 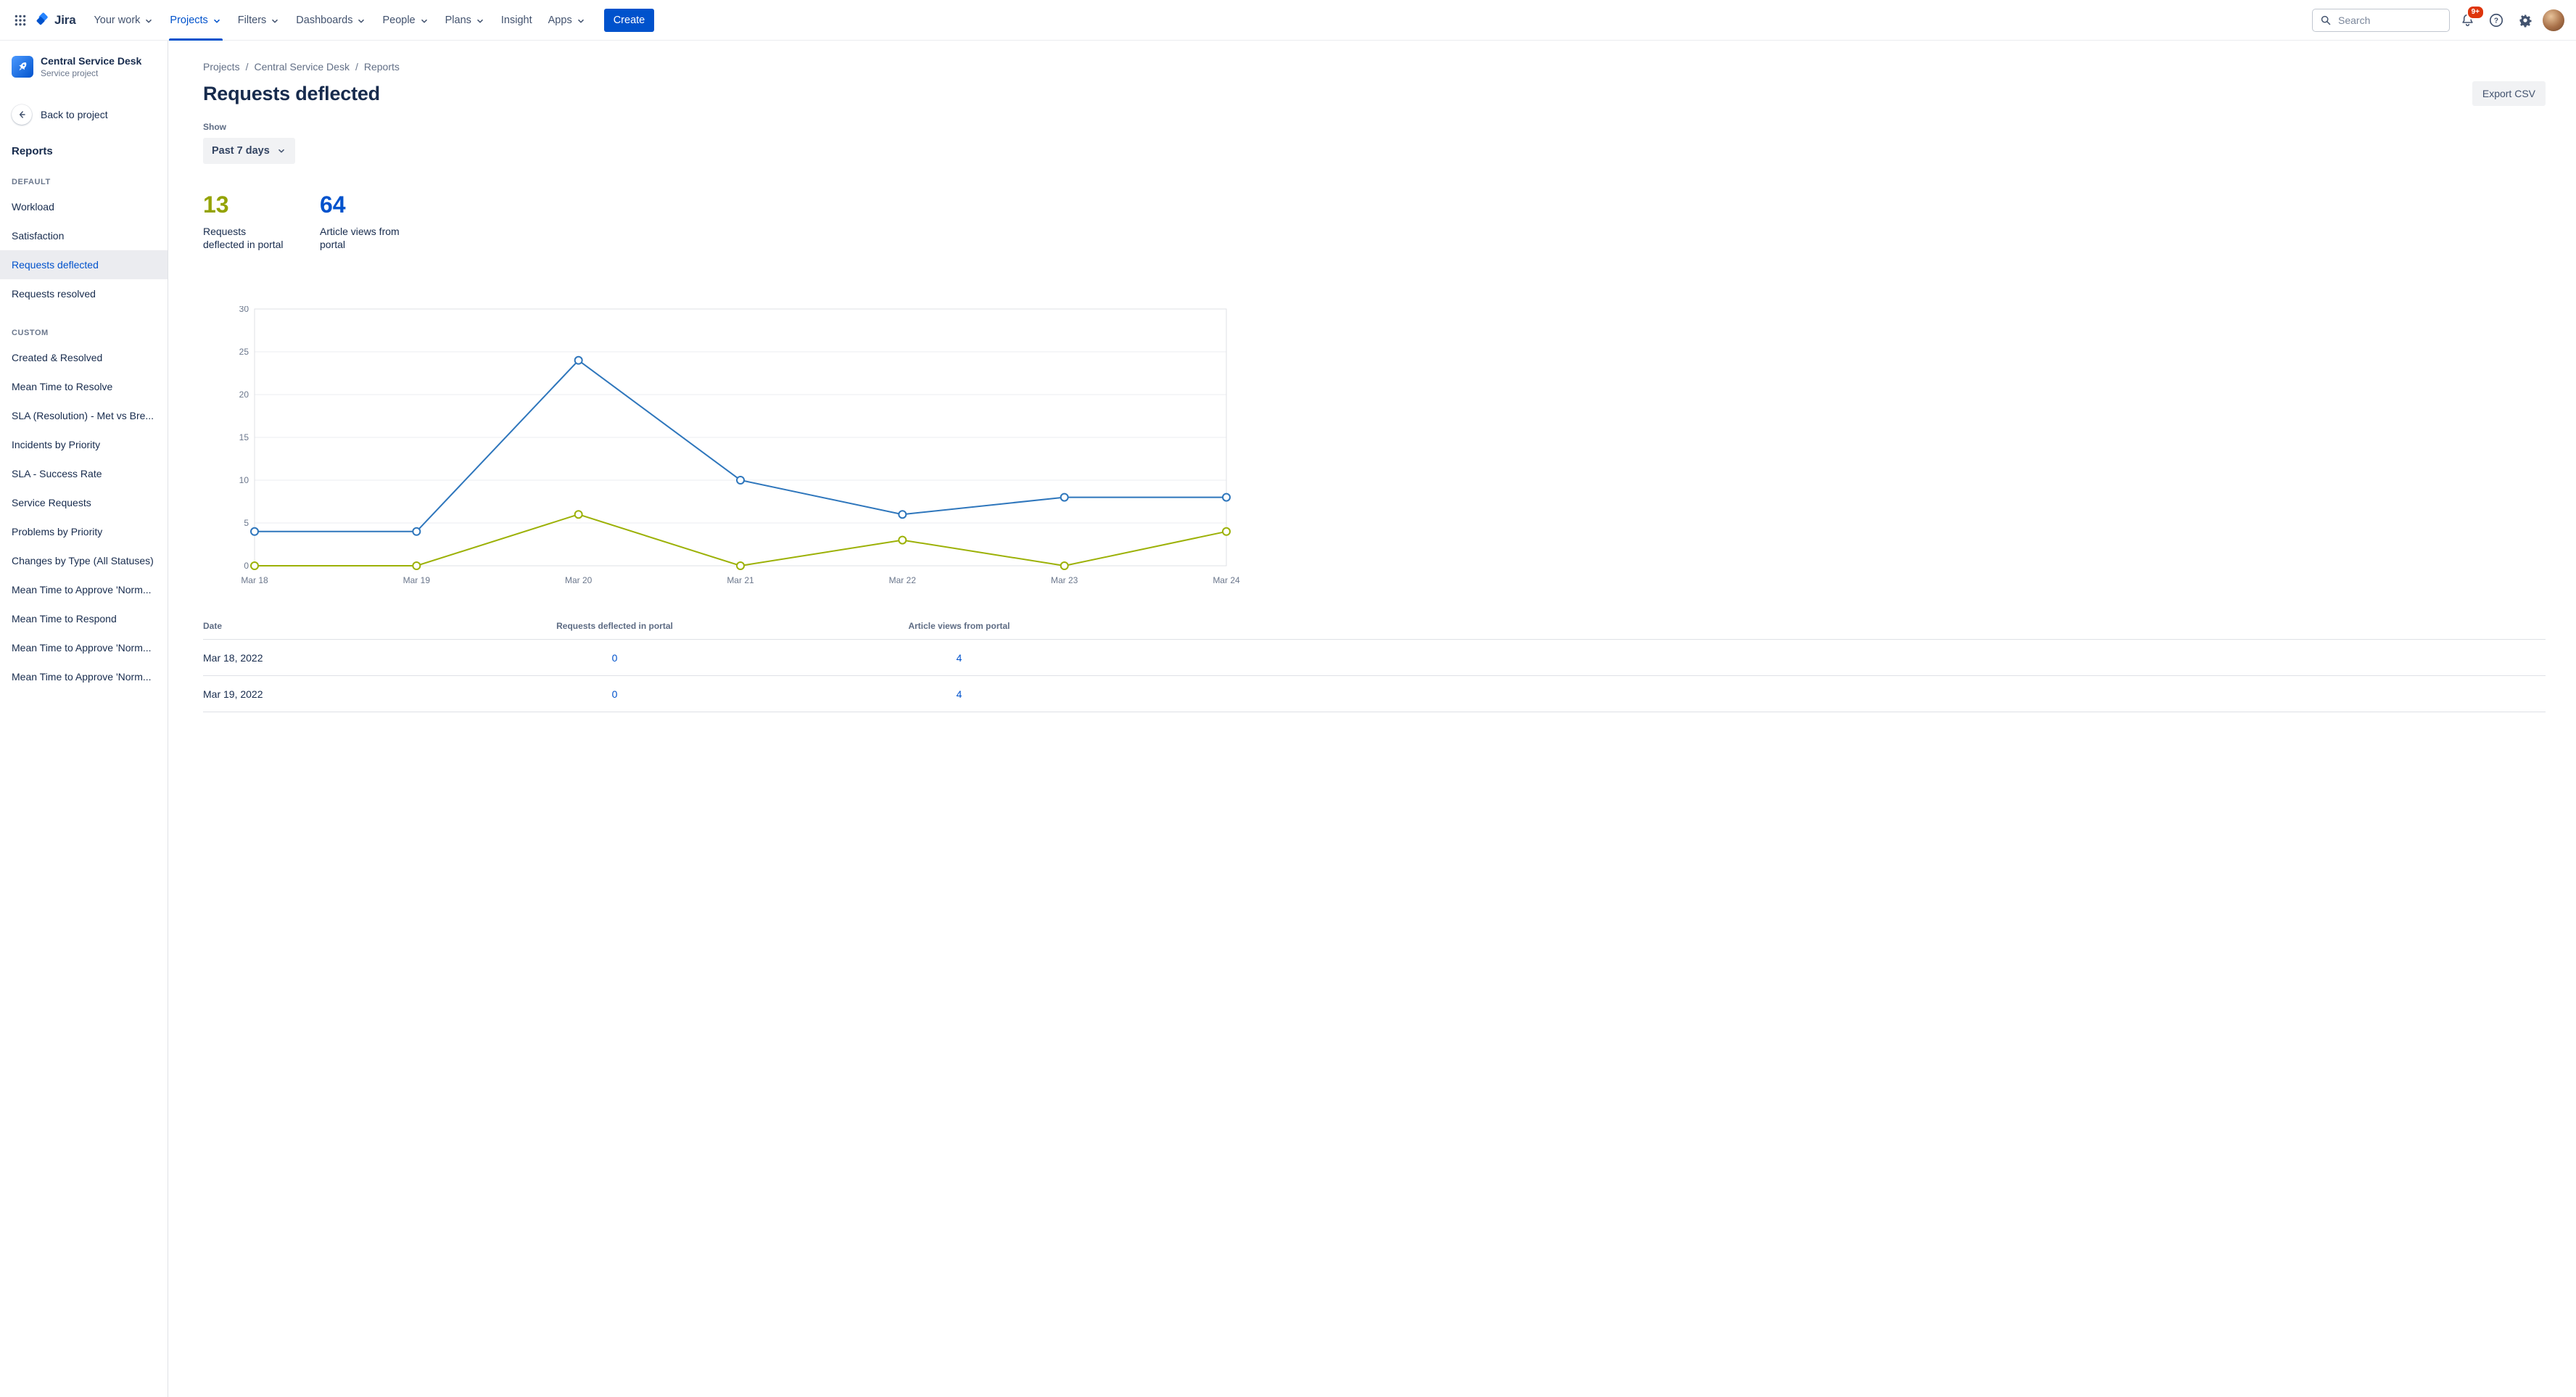 I want to click on svg-text: Mar 20, so click(x=579, y=580).